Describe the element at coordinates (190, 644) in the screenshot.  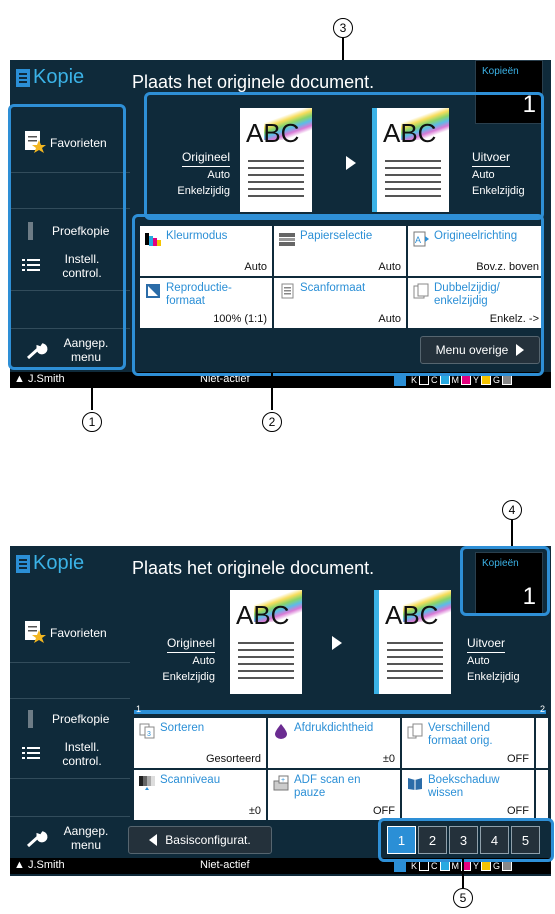
I see `original-label-2: Origineel` at that location.